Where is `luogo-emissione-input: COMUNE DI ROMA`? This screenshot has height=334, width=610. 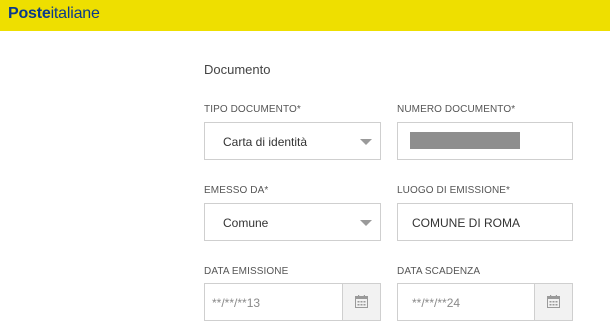
luogo-emissione-input: COMUNE DI ROMA is located at coordinates (485, 222).